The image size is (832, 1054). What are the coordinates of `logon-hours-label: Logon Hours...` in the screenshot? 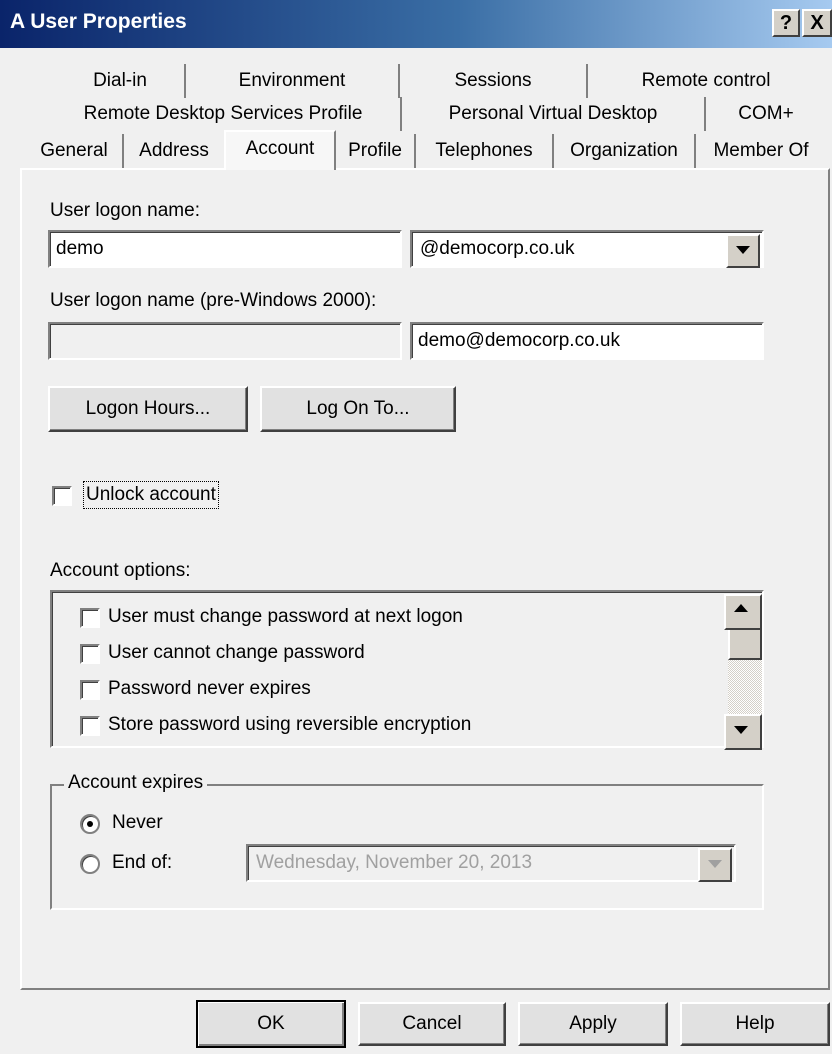 It's located at (148, 408).